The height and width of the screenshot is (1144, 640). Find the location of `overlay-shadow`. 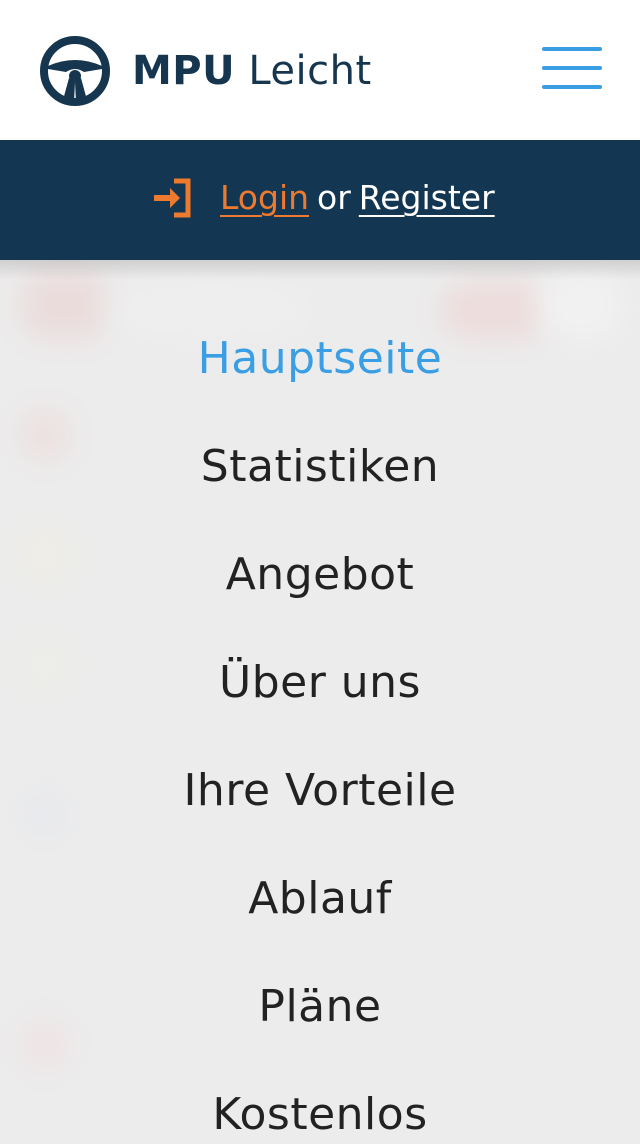

overlay-shadow is located at coordinates (320, 270).